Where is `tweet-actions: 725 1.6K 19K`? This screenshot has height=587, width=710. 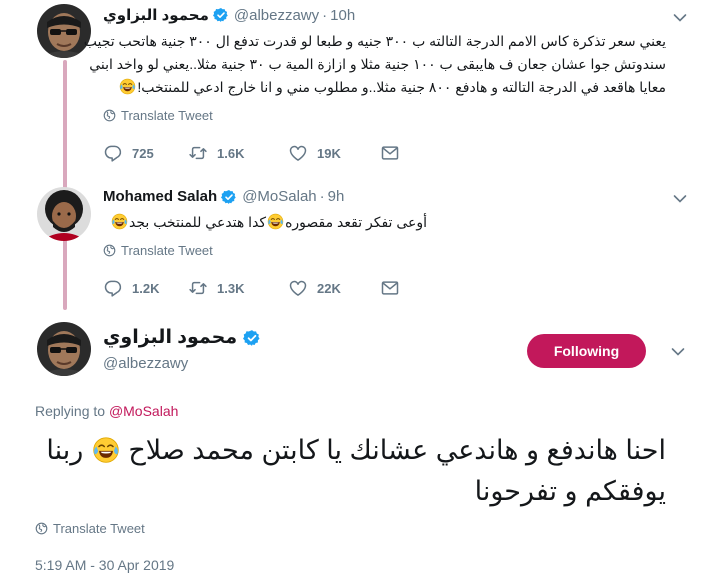 tweet-actions: 725 1.6K 19K is located at coordinates (256, 153).